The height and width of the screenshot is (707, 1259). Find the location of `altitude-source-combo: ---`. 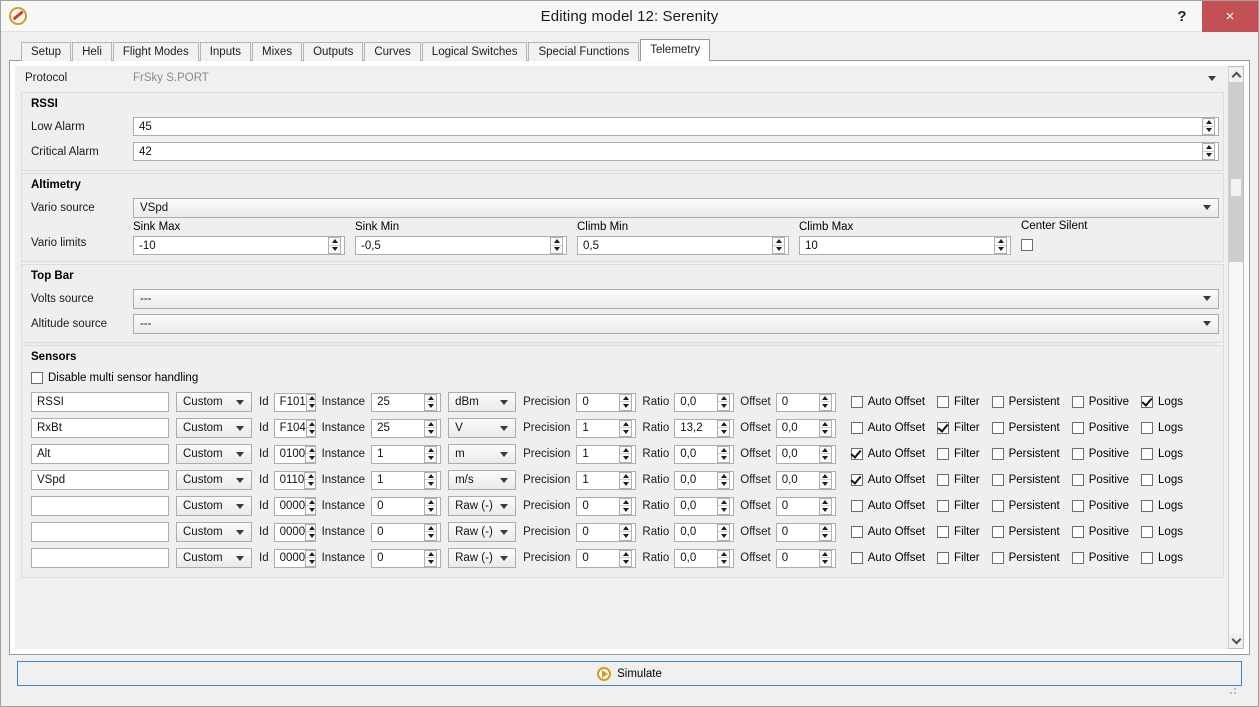

altitude-source-combo: --- is located at coordinates (676, 323).